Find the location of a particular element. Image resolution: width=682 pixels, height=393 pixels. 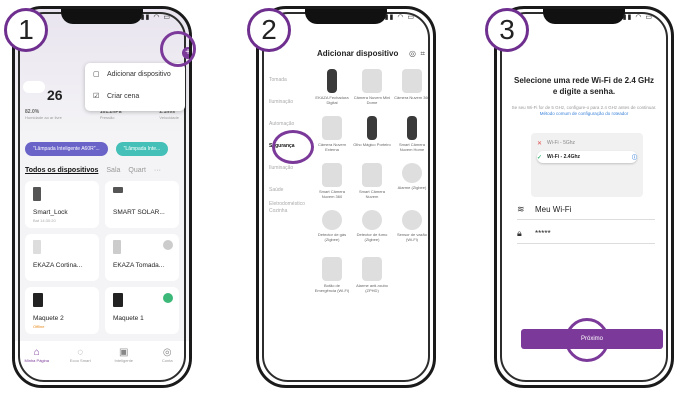

device-icon: ▢ is located at coordinates (96, 74).